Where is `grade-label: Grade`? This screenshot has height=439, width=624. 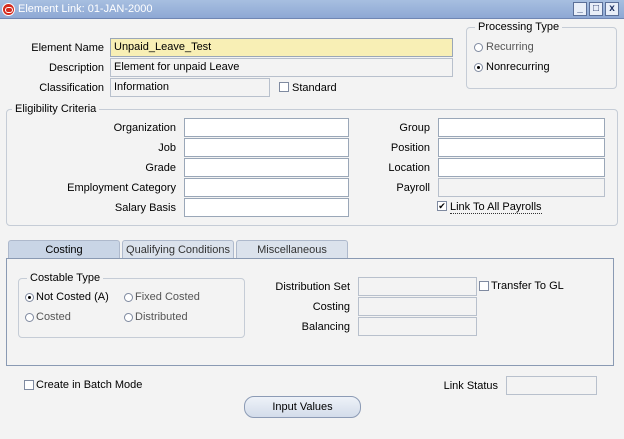 grade-label: Grade is located at coordinates (160, 168).